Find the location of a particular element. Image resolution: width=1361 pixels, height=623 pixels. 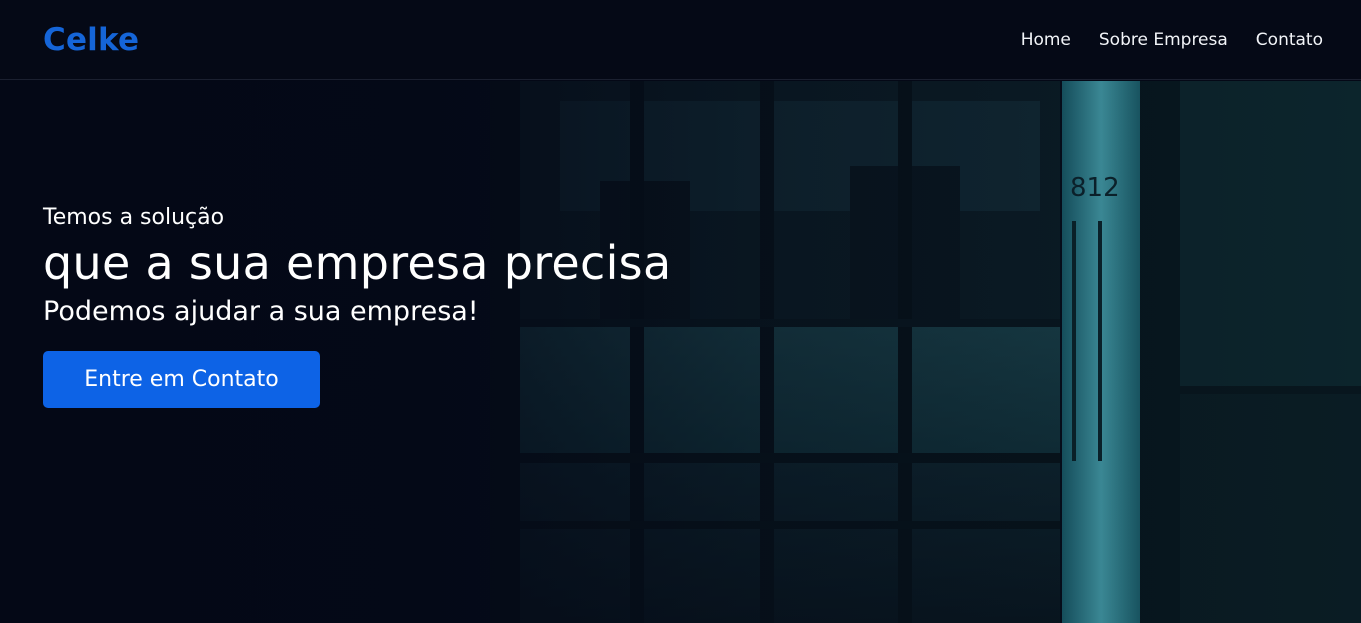

nav-menu: Home Sobre Empresa Contato is located at coordinates (1172, 40).